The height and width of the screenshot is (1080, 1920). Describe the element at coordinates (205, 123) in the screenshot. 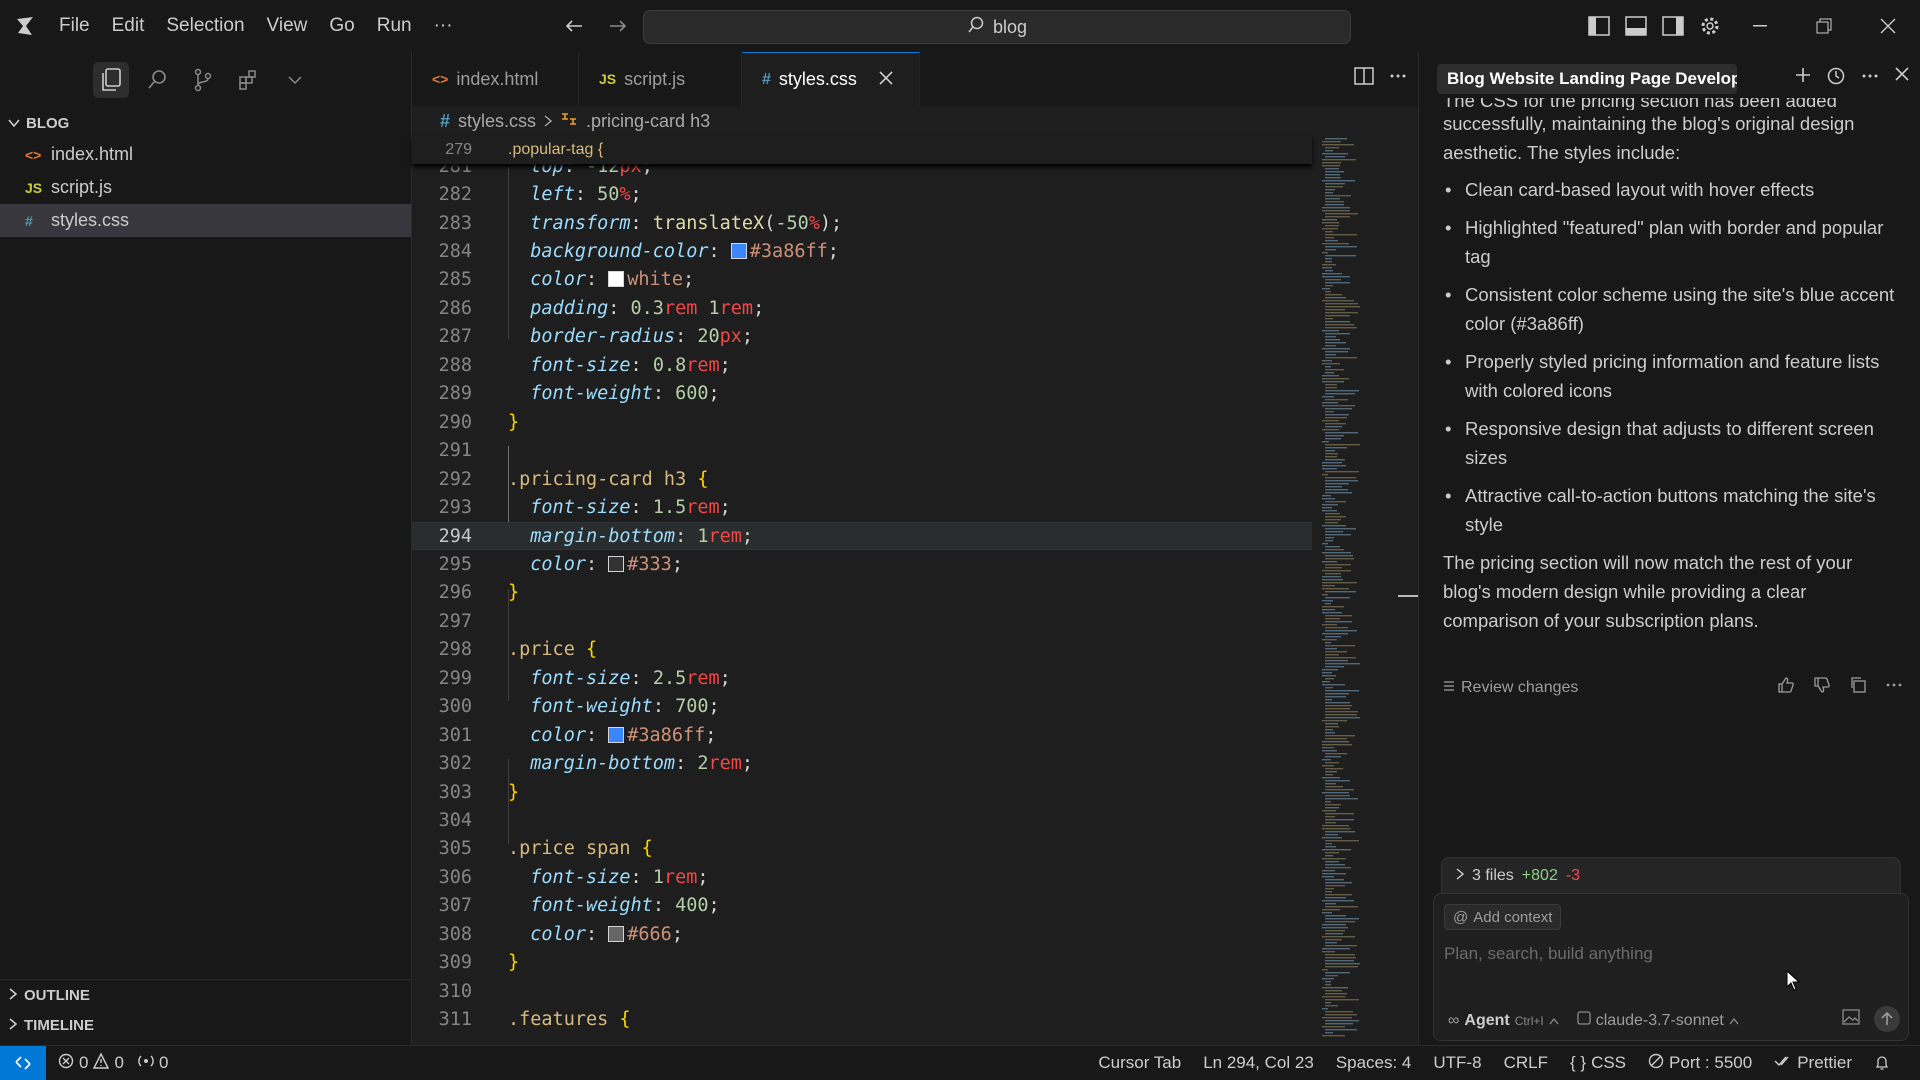

I see `explorer-folder-header: BLOG` at that location.